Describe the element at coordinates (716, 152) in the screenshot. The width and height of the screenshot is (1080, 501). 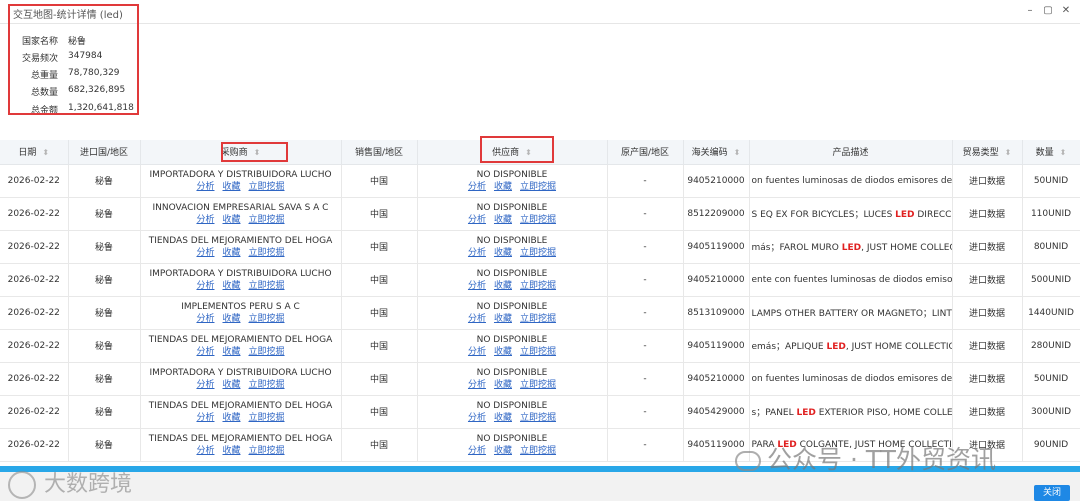
I see `column-header-hs-code: 海关编码 ⬍` at that location.